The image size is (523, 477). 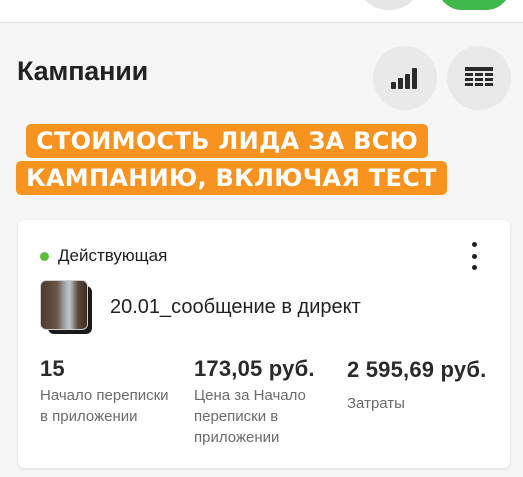 What do you see at coordinates (227, 141) in the screenshot?
I see `overlay-line-1: СТОИМОСТЬ ЛИДА ЗА ВСЮ` at bounding box center [227, 141].